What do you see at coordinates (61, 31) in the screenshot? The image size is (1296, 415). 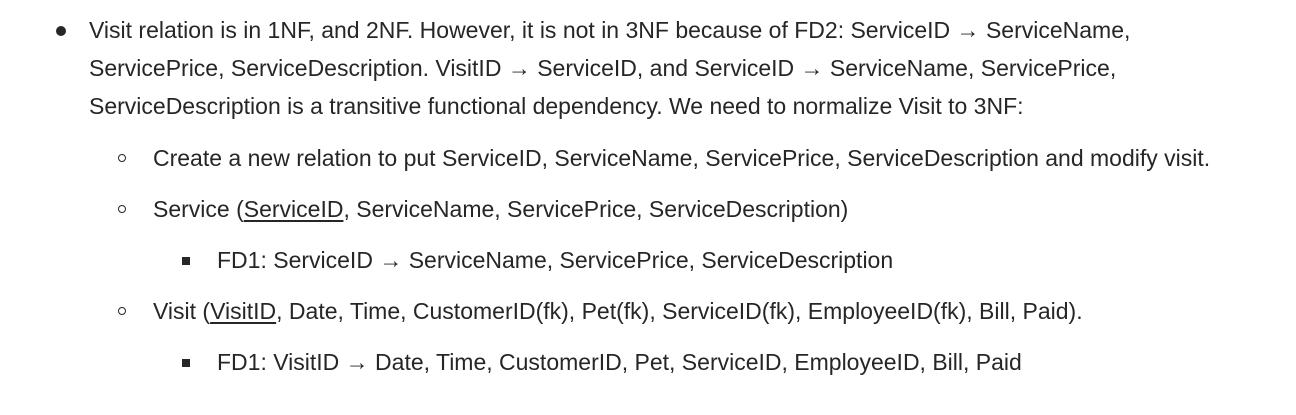 I see `bullet-disc-icon` at bounding box center [61, 31].